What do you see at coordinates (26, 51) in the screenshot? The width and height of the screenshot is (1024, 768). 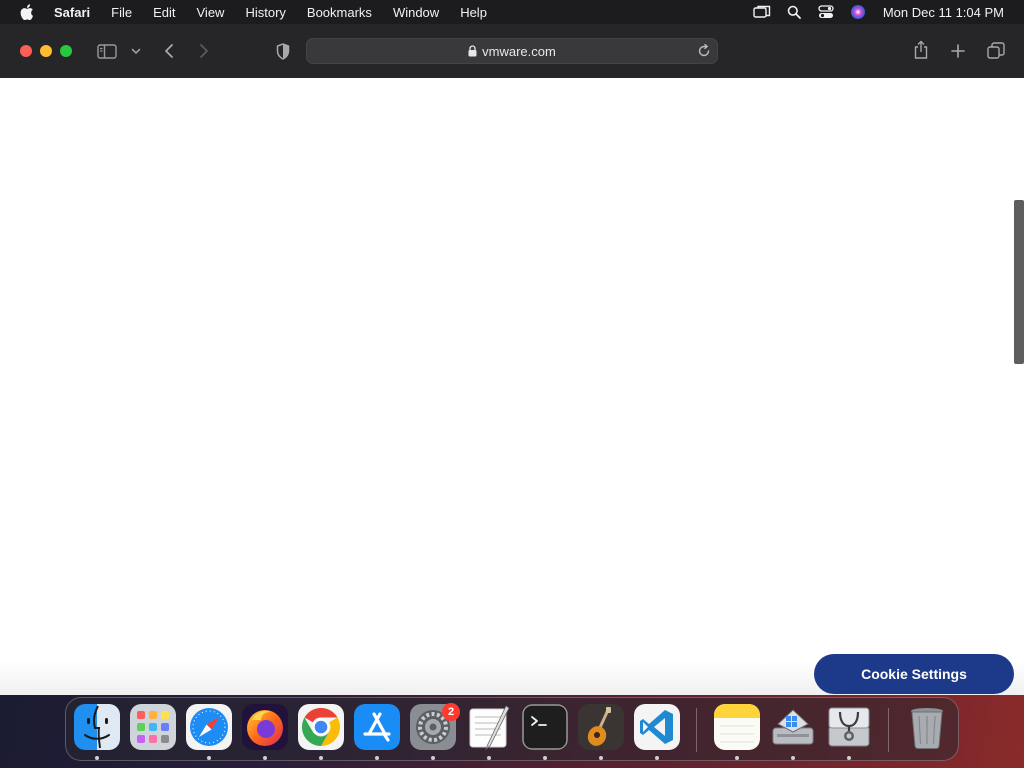 I see `window-close-button` at bounding box center [26, 51].